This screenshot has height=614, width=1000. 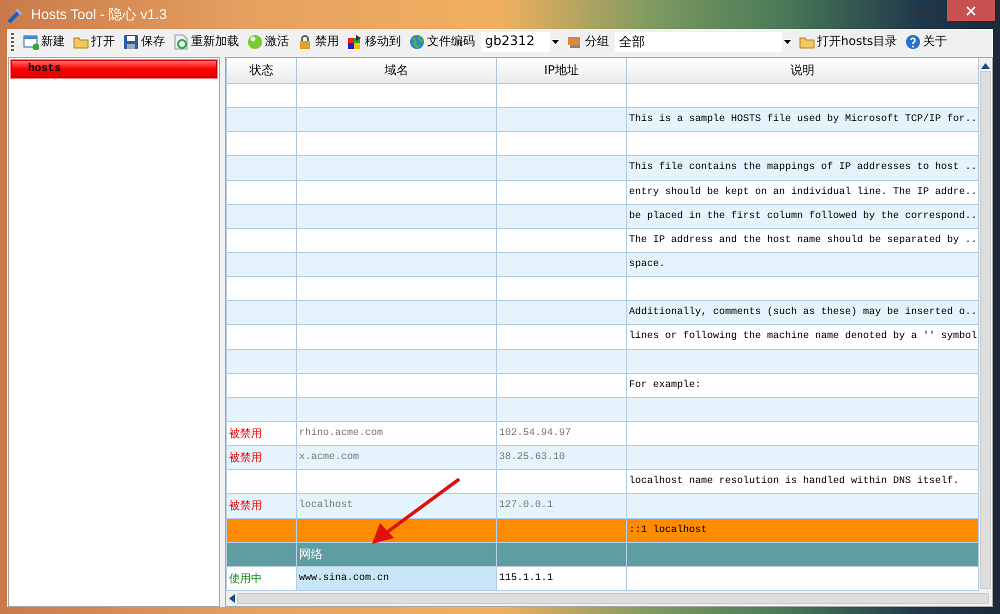 I want to click on toolbar-button: 新建, so click(x=44, y=41).